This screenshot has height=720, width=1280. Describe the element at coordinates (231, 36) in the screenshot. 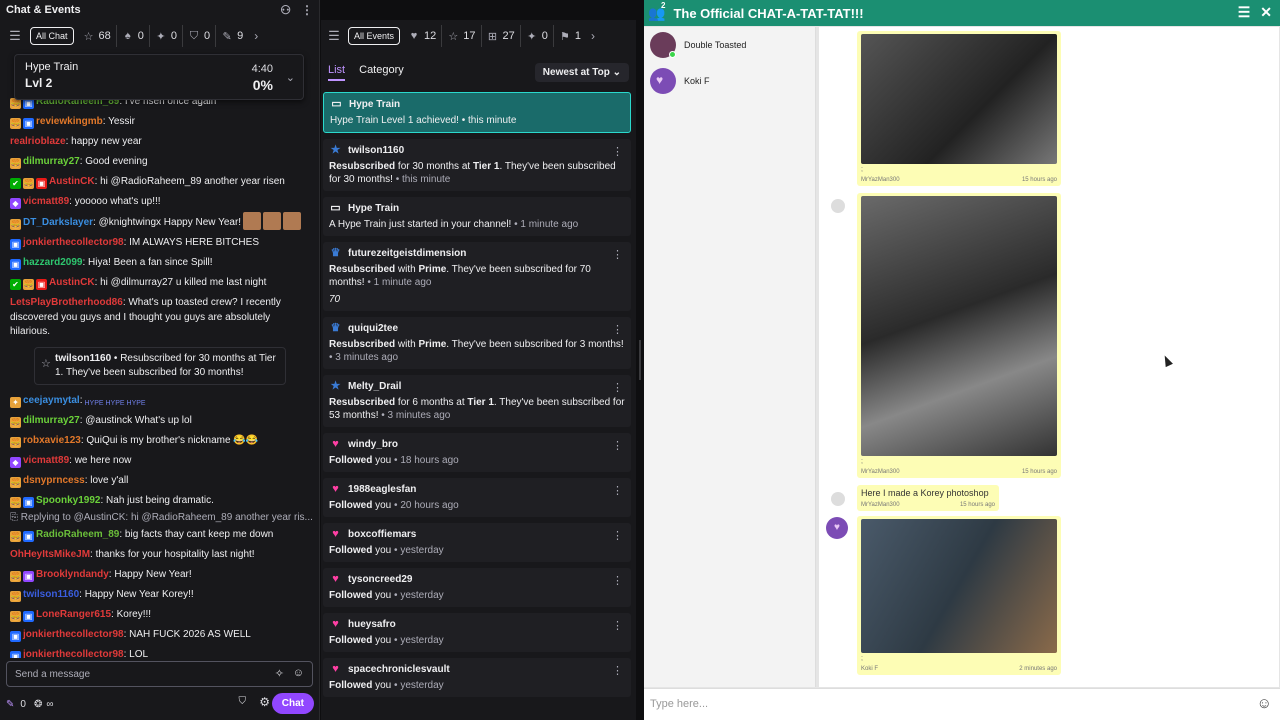

I see `filter-chip: ✎ 9` at that location.